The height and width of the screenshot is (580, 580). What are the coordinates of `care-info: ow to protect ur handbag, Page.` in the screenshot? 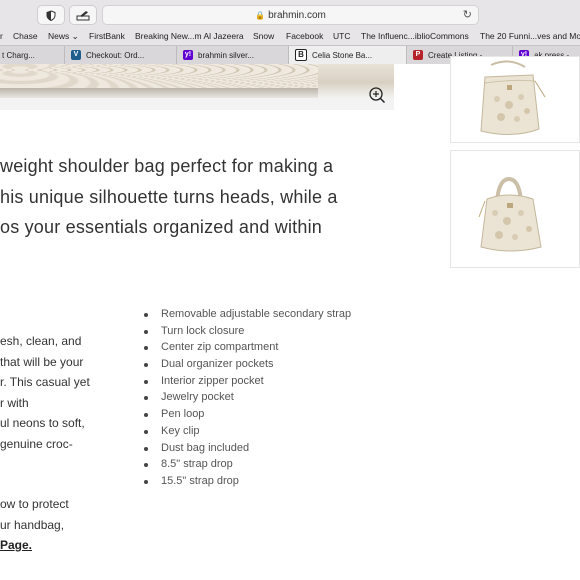 It's located at (34, 525).